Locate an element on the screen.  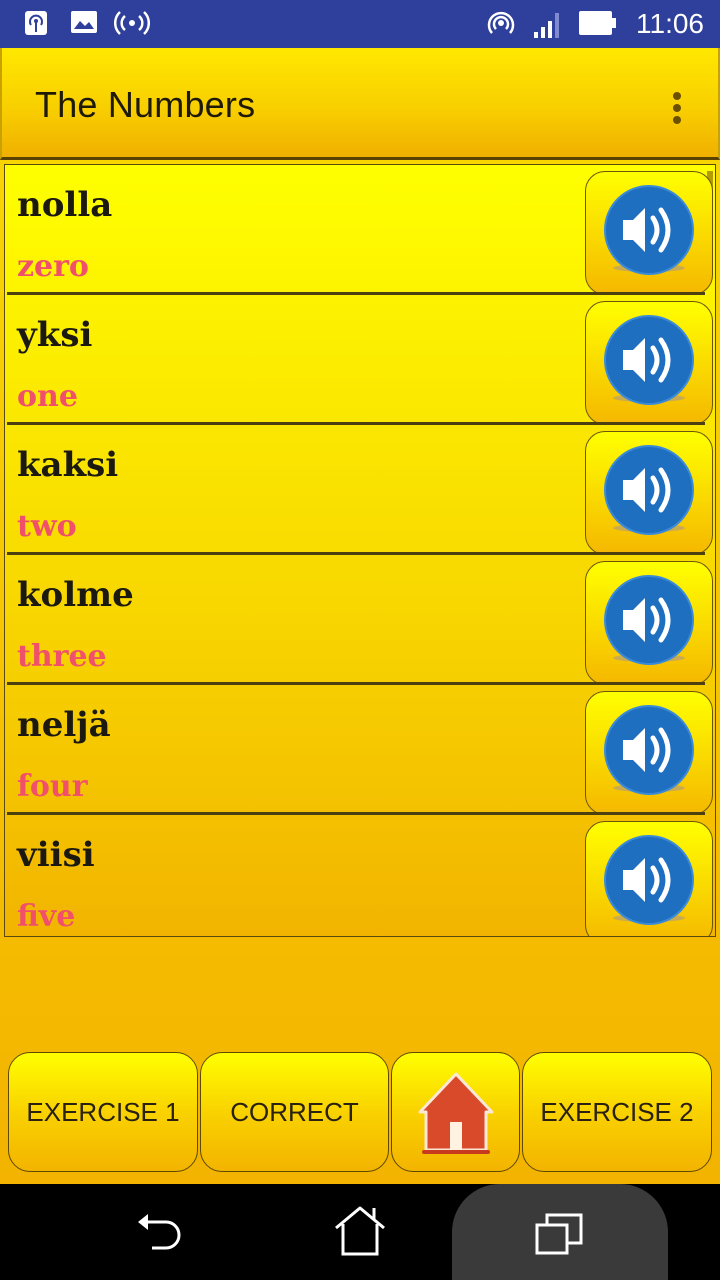
image-icon is located at coordinates (84, 22).